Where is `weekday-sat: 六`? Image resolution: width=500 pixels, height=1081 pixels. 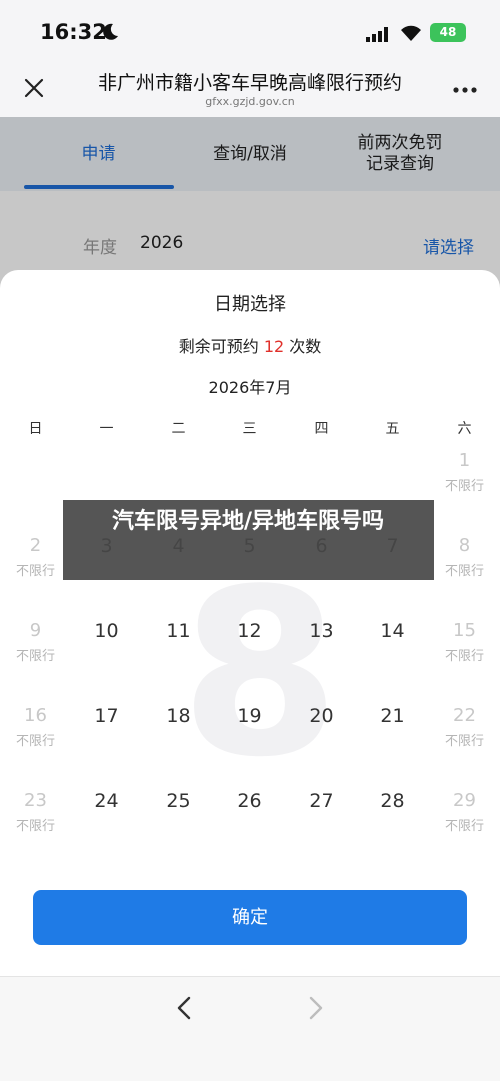 weekday-sat: 六 is located at coordinates (464, 429).